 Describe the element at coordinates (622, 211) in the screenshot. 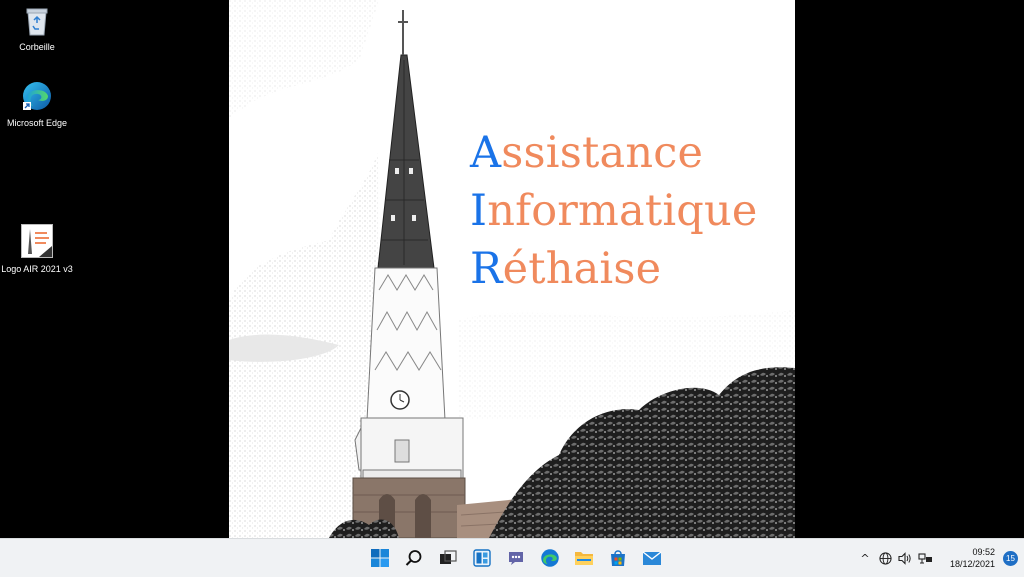

I see `brand-word-rest: nformatique` at that location.